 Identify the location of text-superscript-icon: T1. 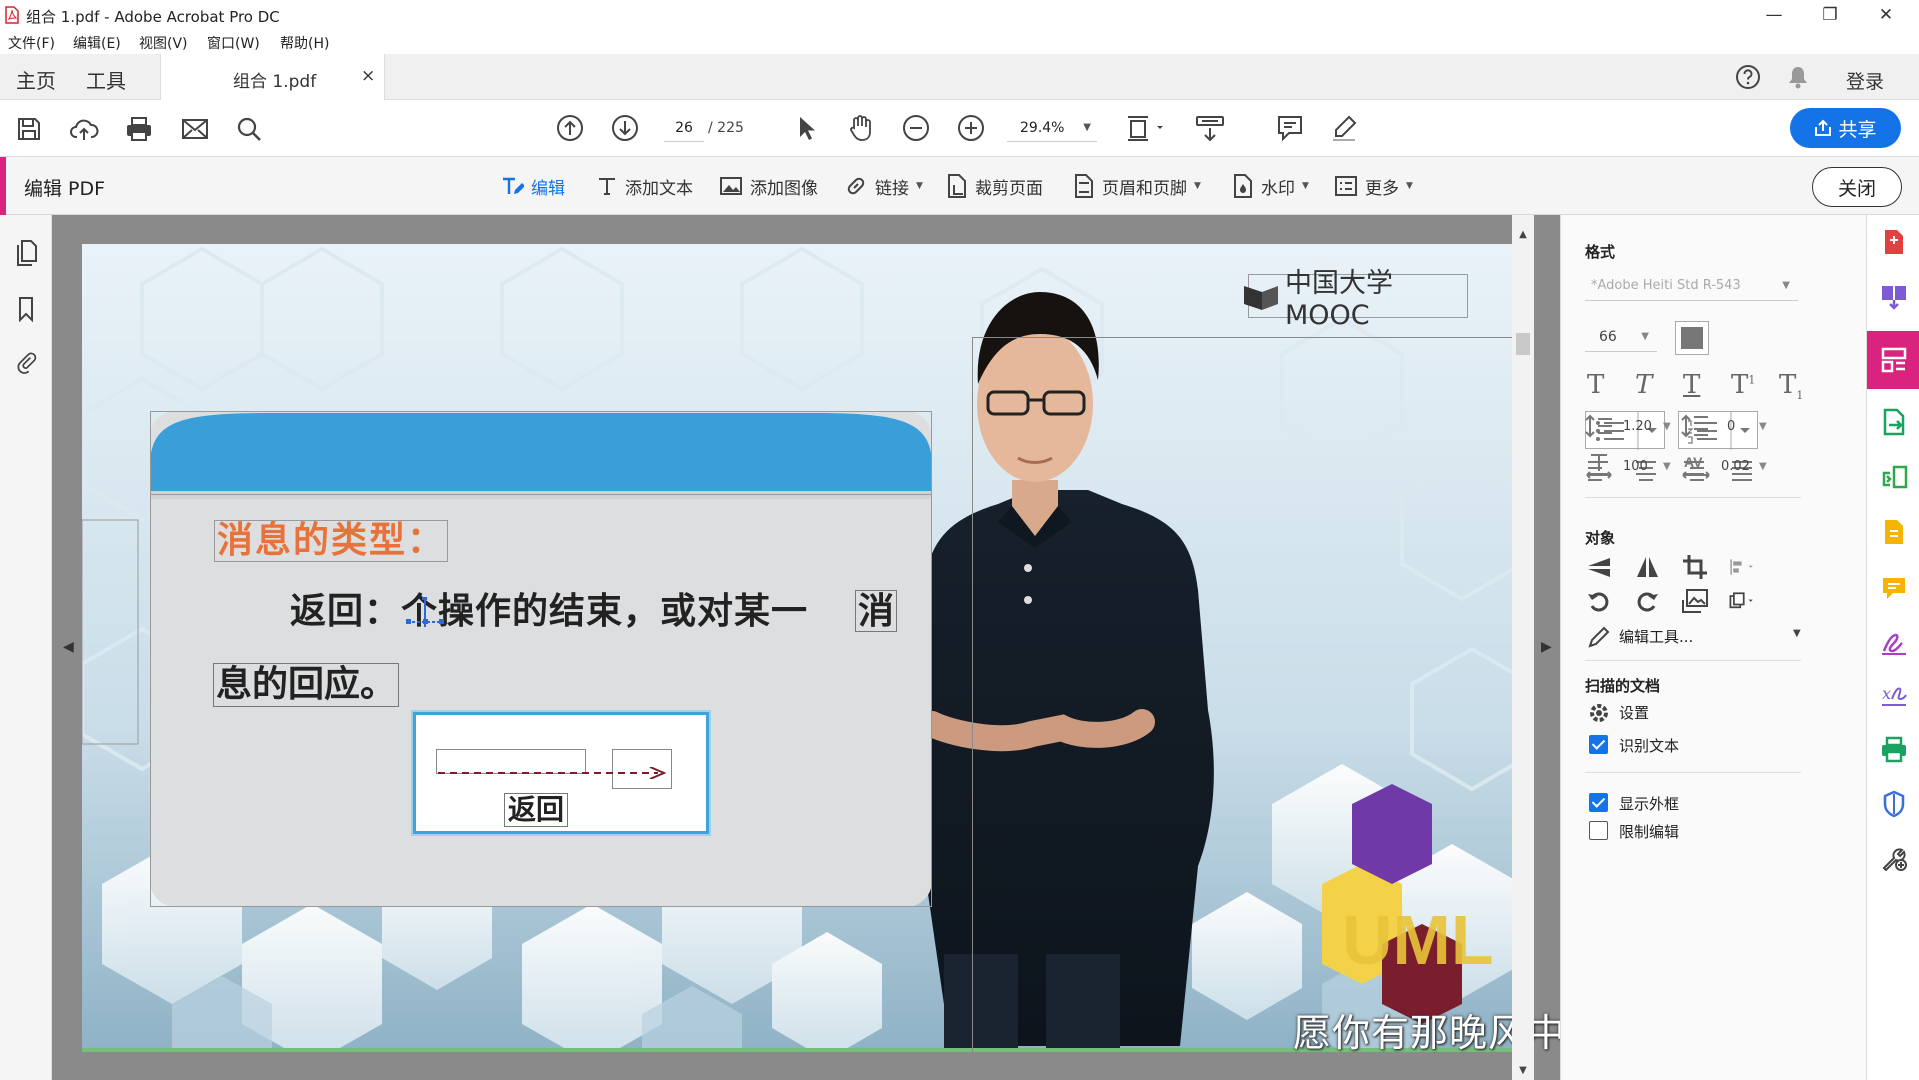
(1743, 385).